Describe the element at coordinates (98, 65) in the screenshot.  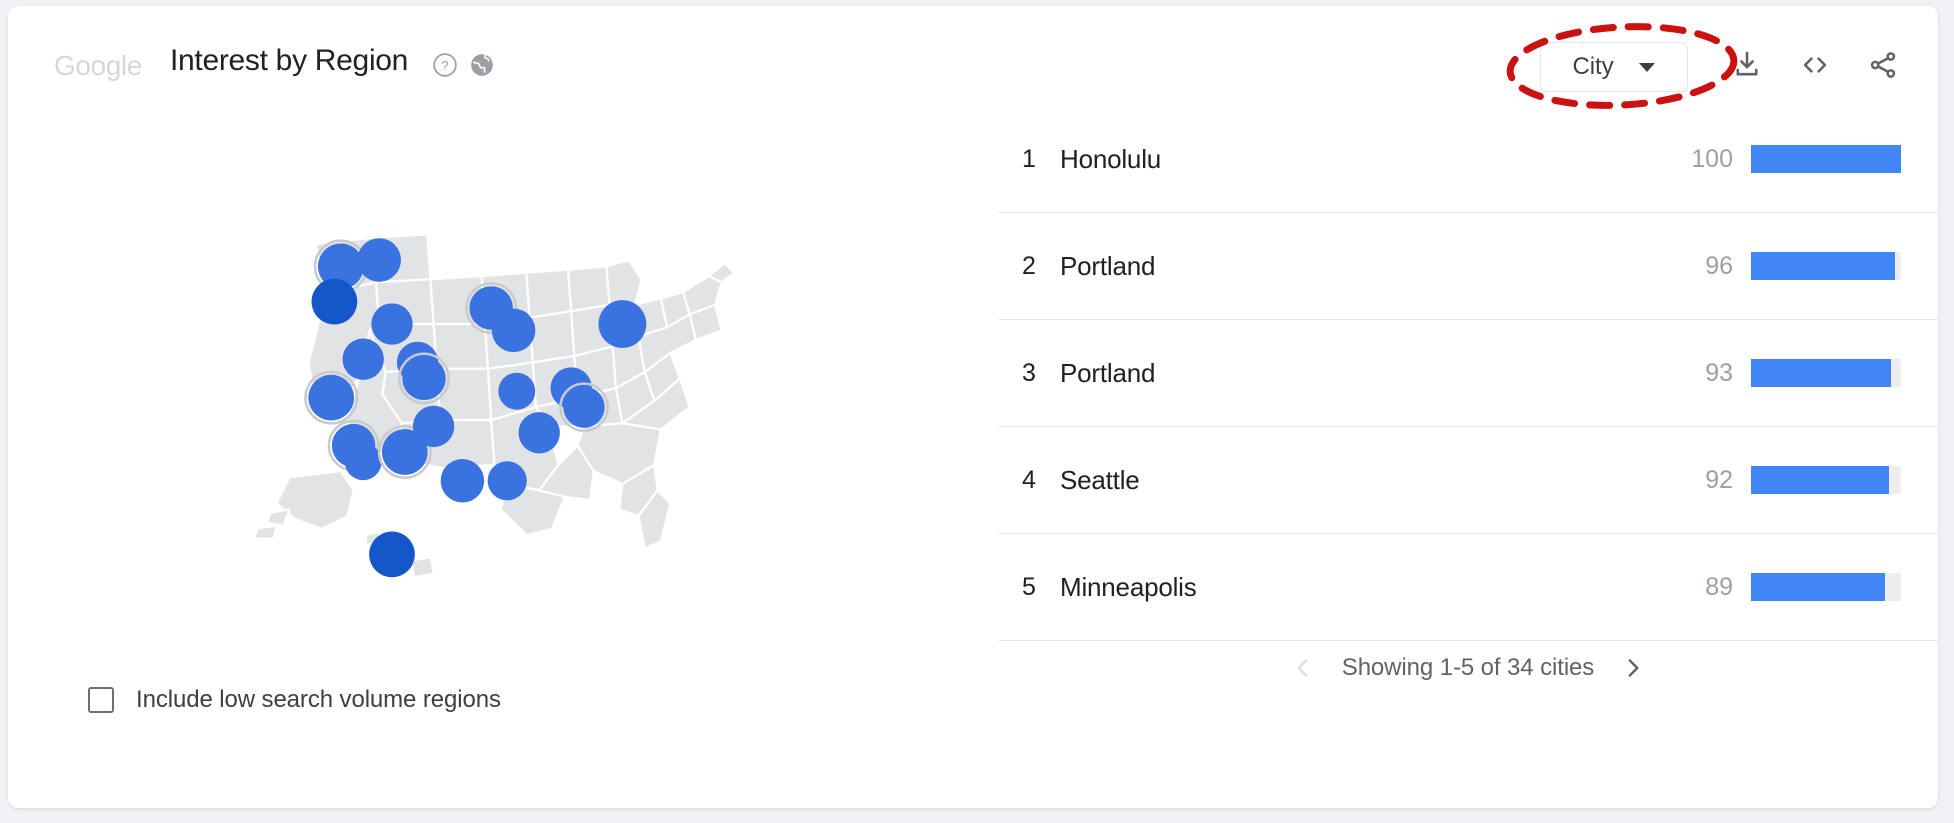
I see `google-wordmark: Google` at that location.